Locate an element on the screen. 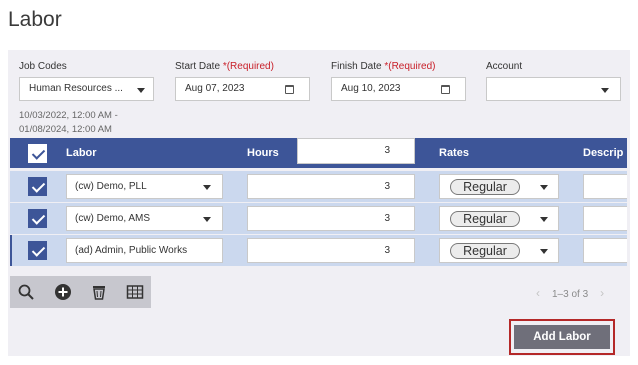  search-icon is located at coordinates (26, 292).